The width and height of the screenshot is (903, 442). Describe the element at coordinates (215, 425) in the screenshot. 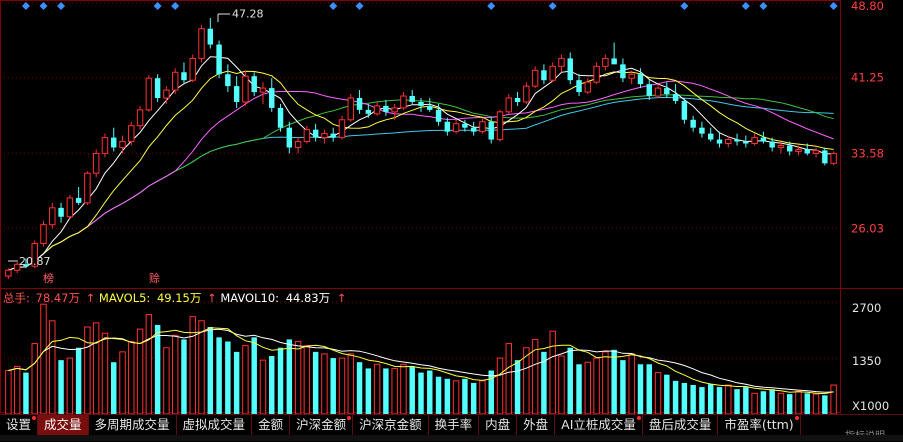

I see `tab-3: 虚拟成交量` at that location.